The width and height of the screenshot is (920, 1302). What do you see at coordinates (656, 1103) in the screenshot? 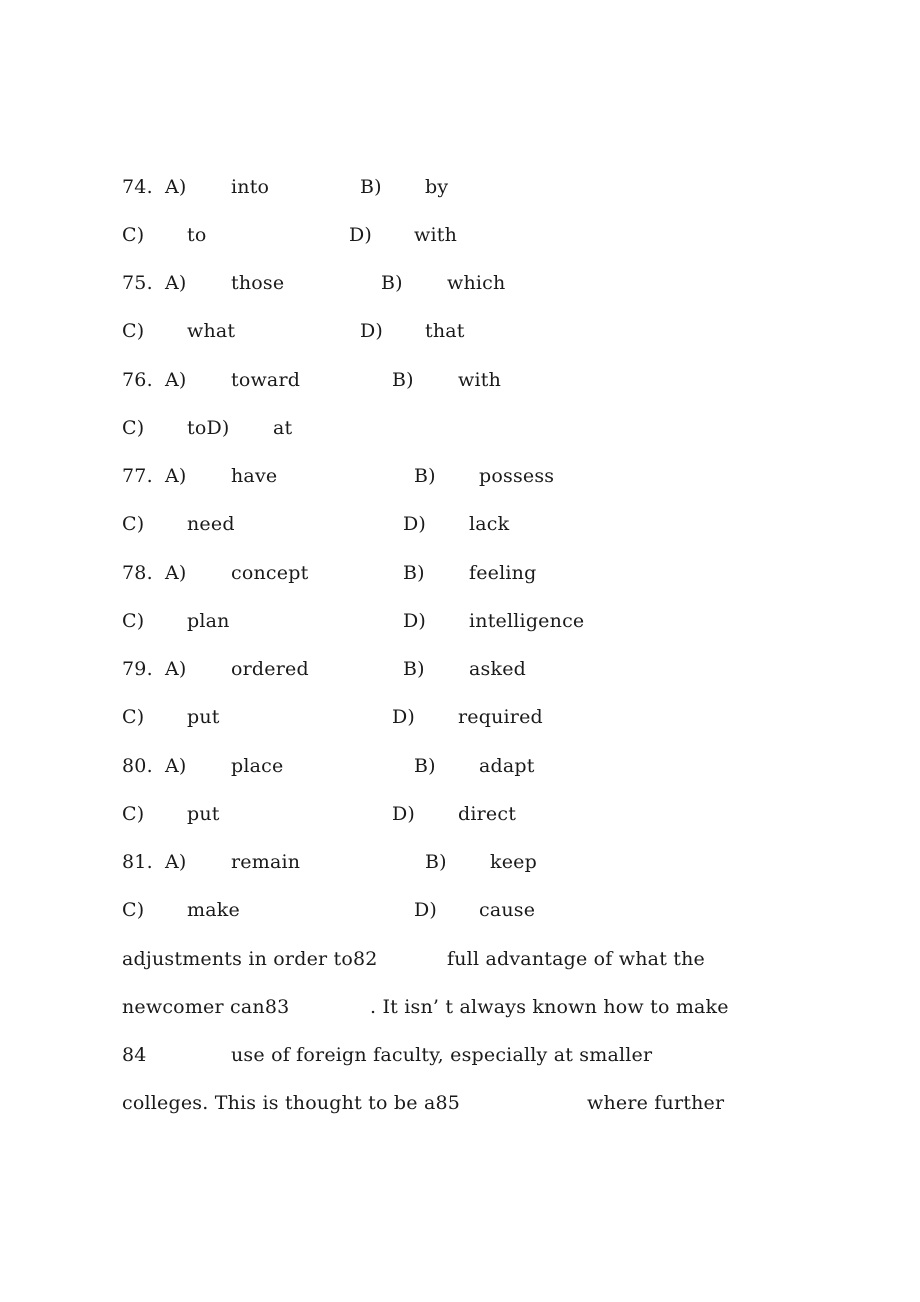
I see `passage-text: where further` at bounding box center [656, 1103].